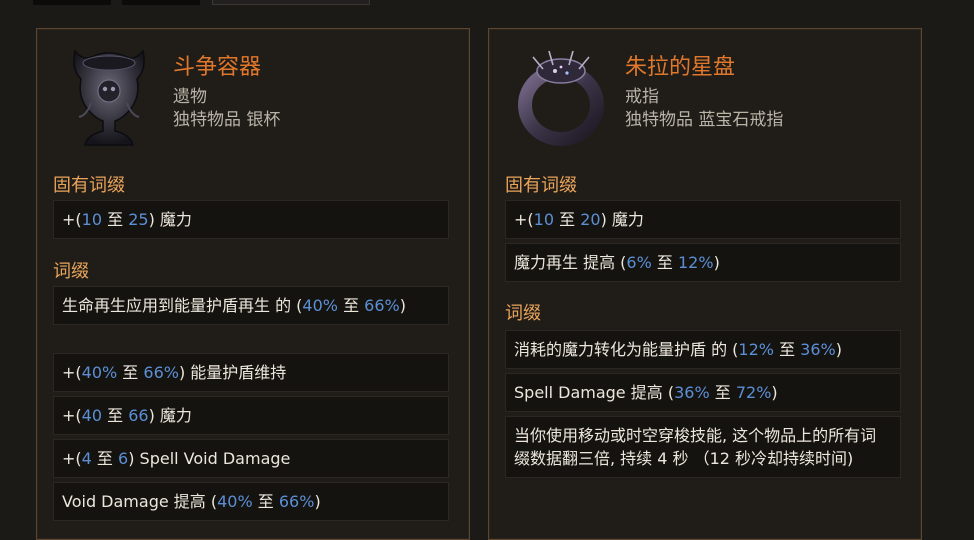 The image size is (974, 540). What do you see at coordinates (190, 97) in the screenshot?
I see `item-type: 遗物` at bounding box center [190, 97].